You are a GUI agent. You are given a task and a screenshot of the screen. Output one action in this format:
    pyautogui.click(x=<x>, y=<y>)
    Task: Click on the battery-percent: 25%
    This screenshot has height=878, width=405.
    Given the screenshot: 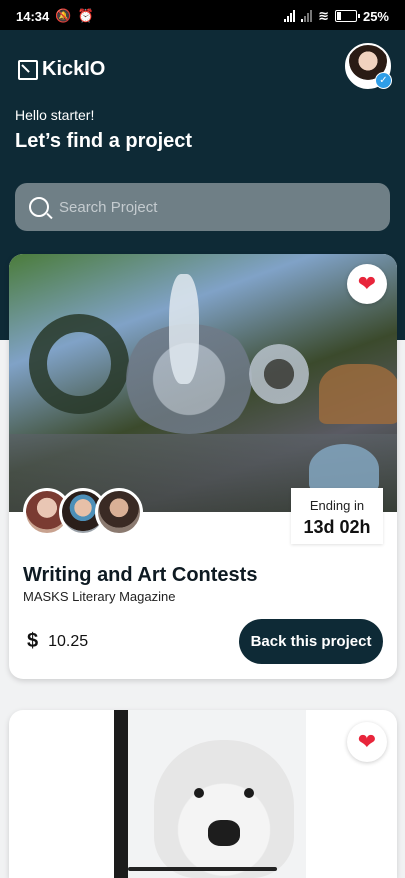 What is the action you would take?
    pyautogui.click(x=375, y=16)
    